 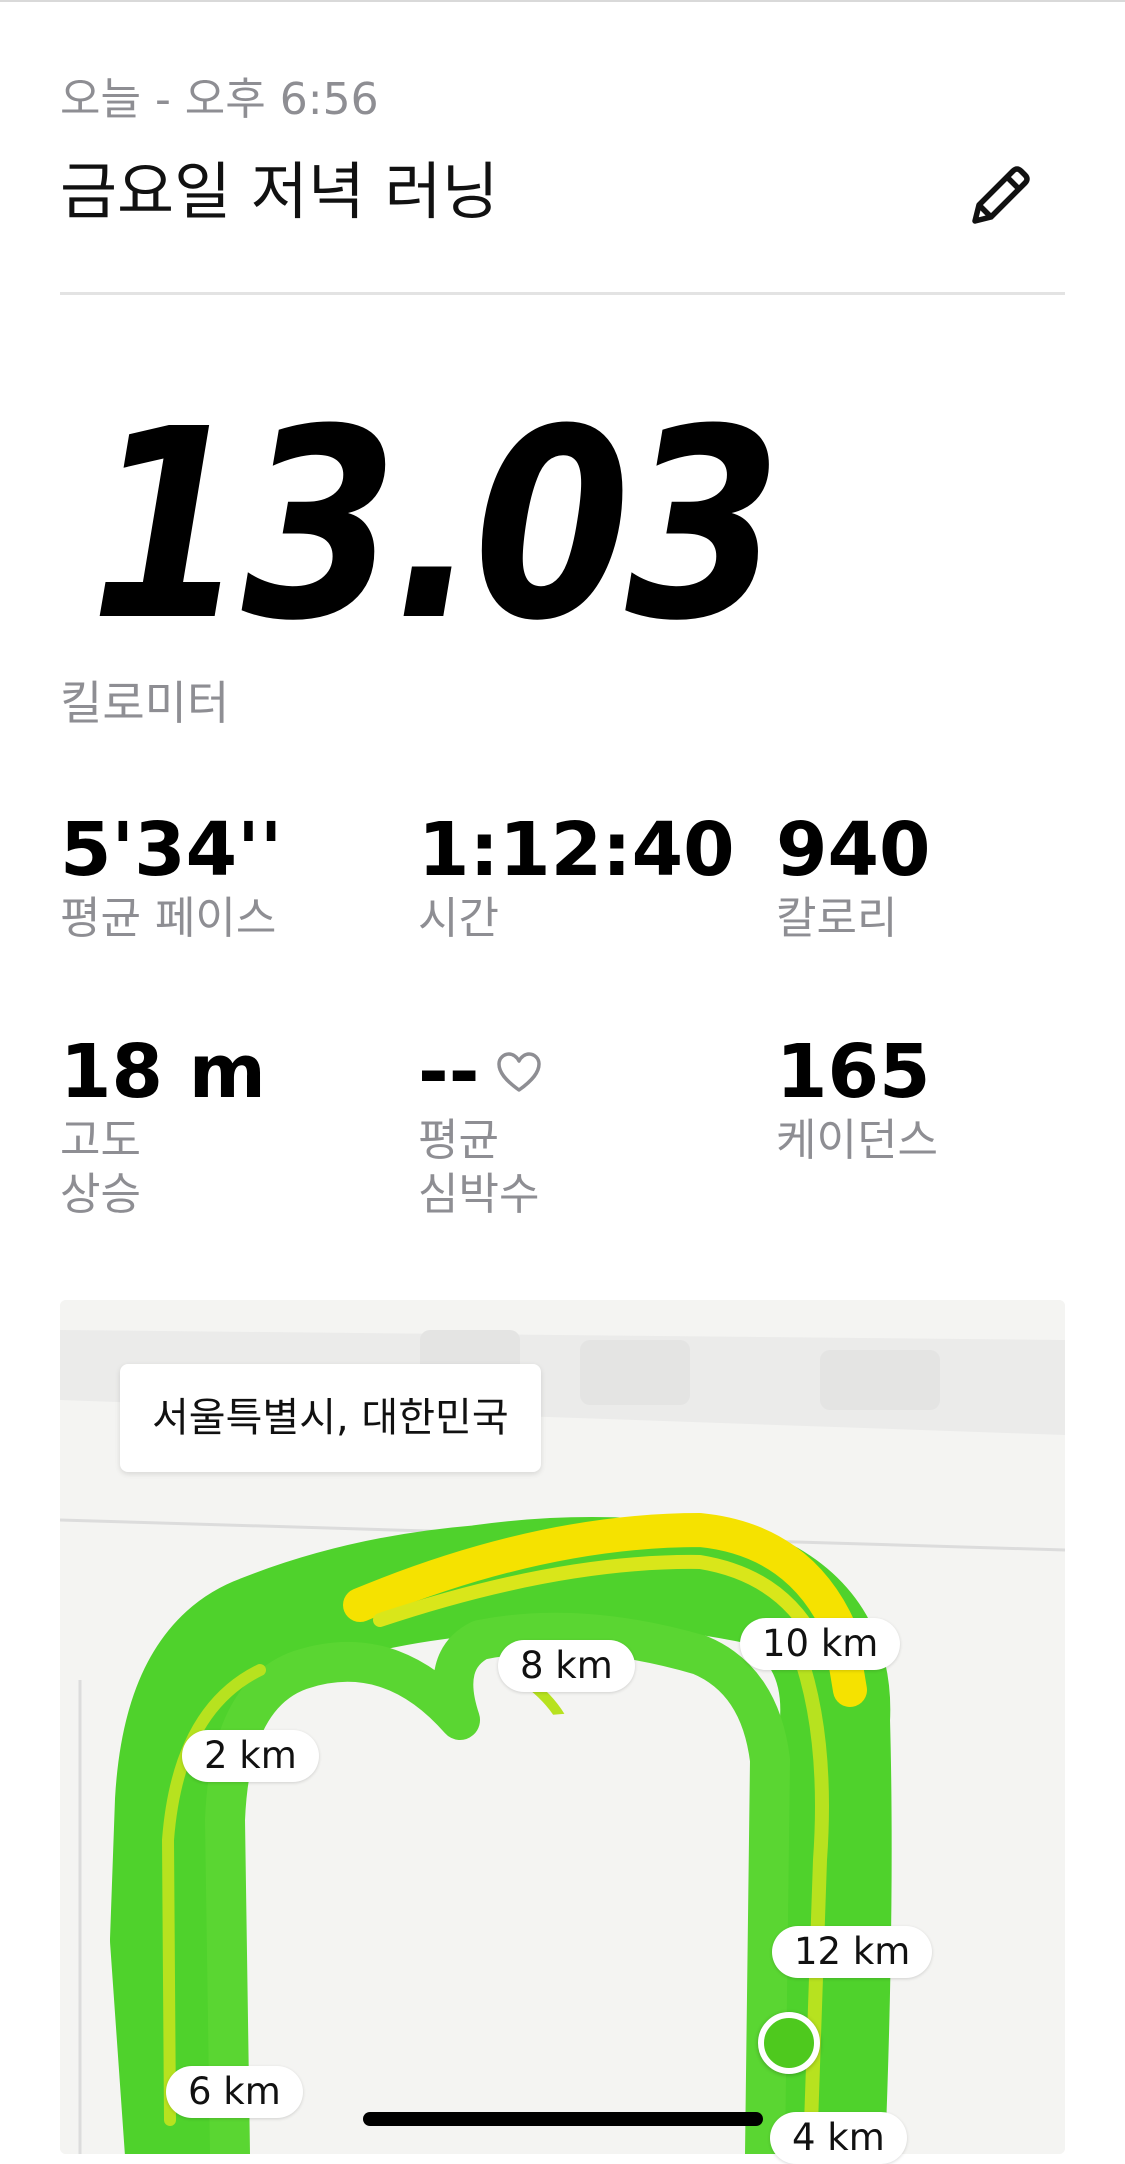 What do you see at coordinates (588, 1126) in the screenshot?
I see `stat-avg-heart-rate: -- 평균 심박수` at bounding box center [588, 1126].